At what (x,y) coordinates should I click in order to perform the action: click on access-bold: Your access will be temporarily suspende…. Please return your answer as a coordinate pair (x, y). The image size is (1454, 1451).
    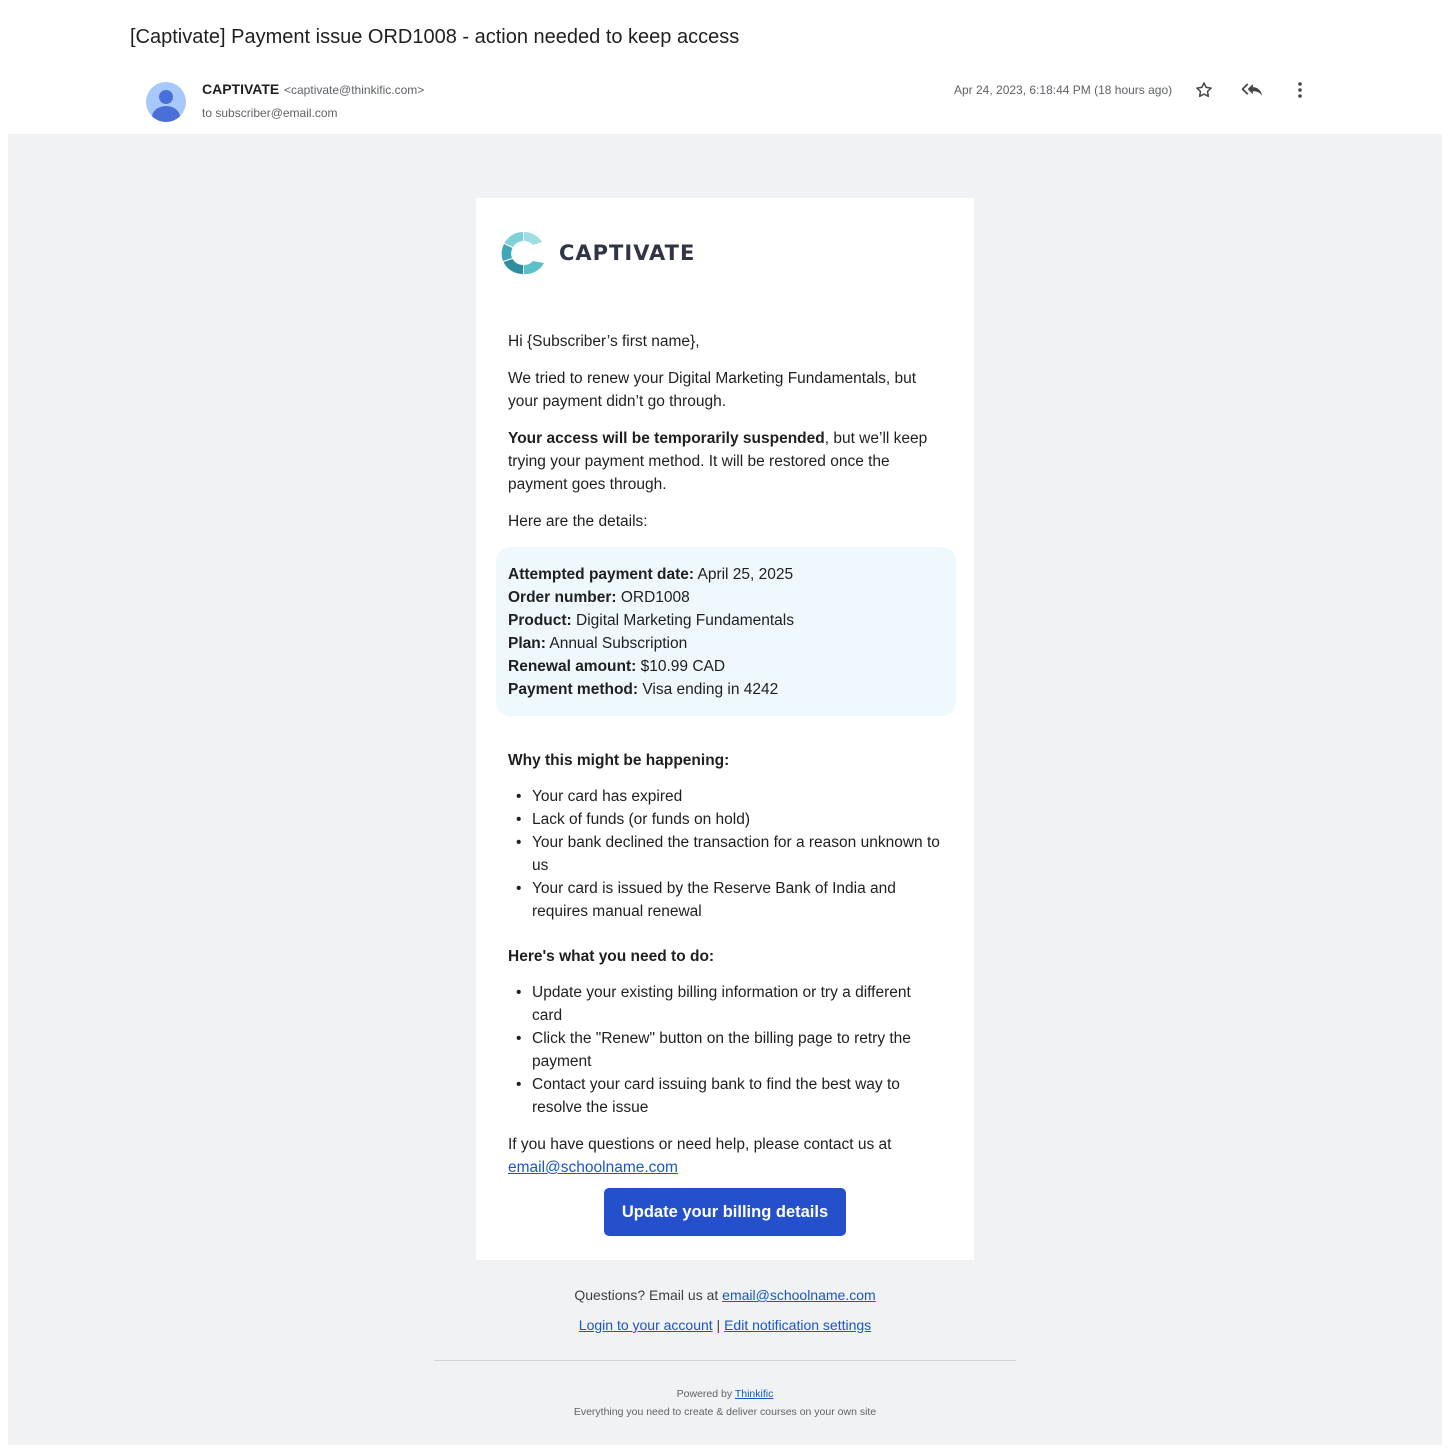
    Looking at the image, I should click on (666, 438).